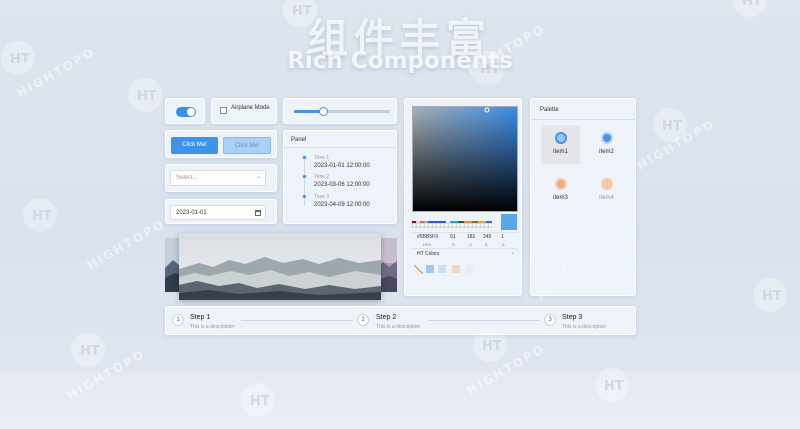 Image resolution: width=800 pixels, height=429 pixels. What do you see at coordinates (363, 320) in the screenshot?
I see `step-number: 2` at bounding box center [363, 320].